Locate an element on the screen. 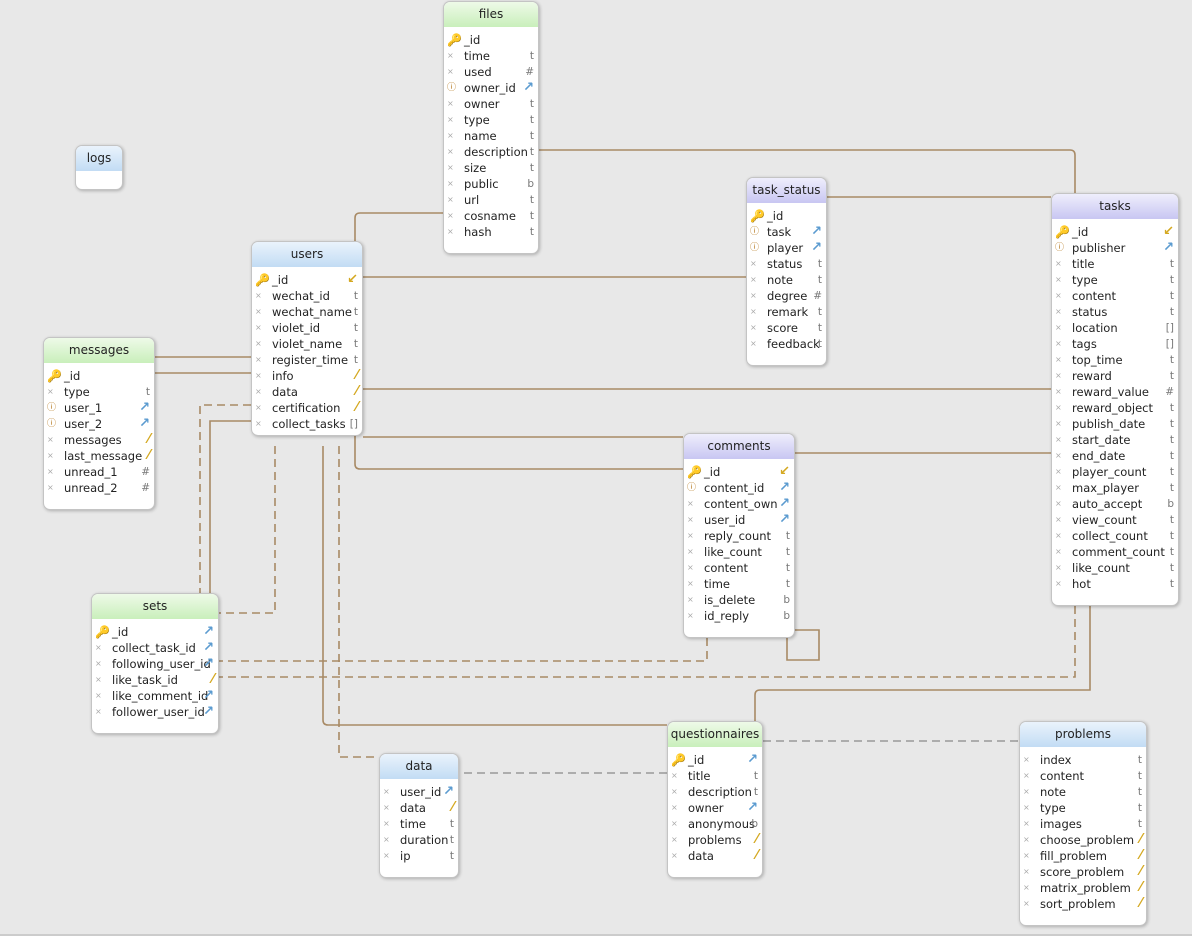 The image size is (1192, 936). field-row: × certification ⁄ is located at coordinates (307, 408).